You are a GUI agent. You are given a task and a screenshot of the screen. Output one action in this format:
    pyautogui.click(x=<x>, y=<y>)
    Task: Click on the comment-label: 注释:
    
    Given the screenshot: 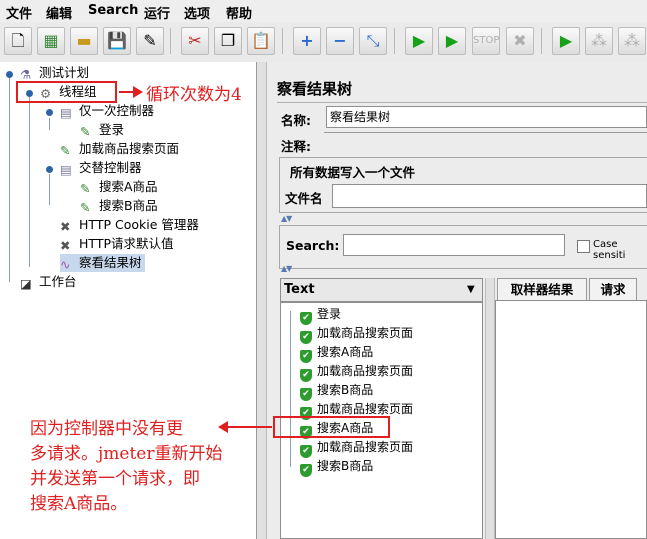 What is the action you would take?
    pyautogui.click(x=296, y=146)
    